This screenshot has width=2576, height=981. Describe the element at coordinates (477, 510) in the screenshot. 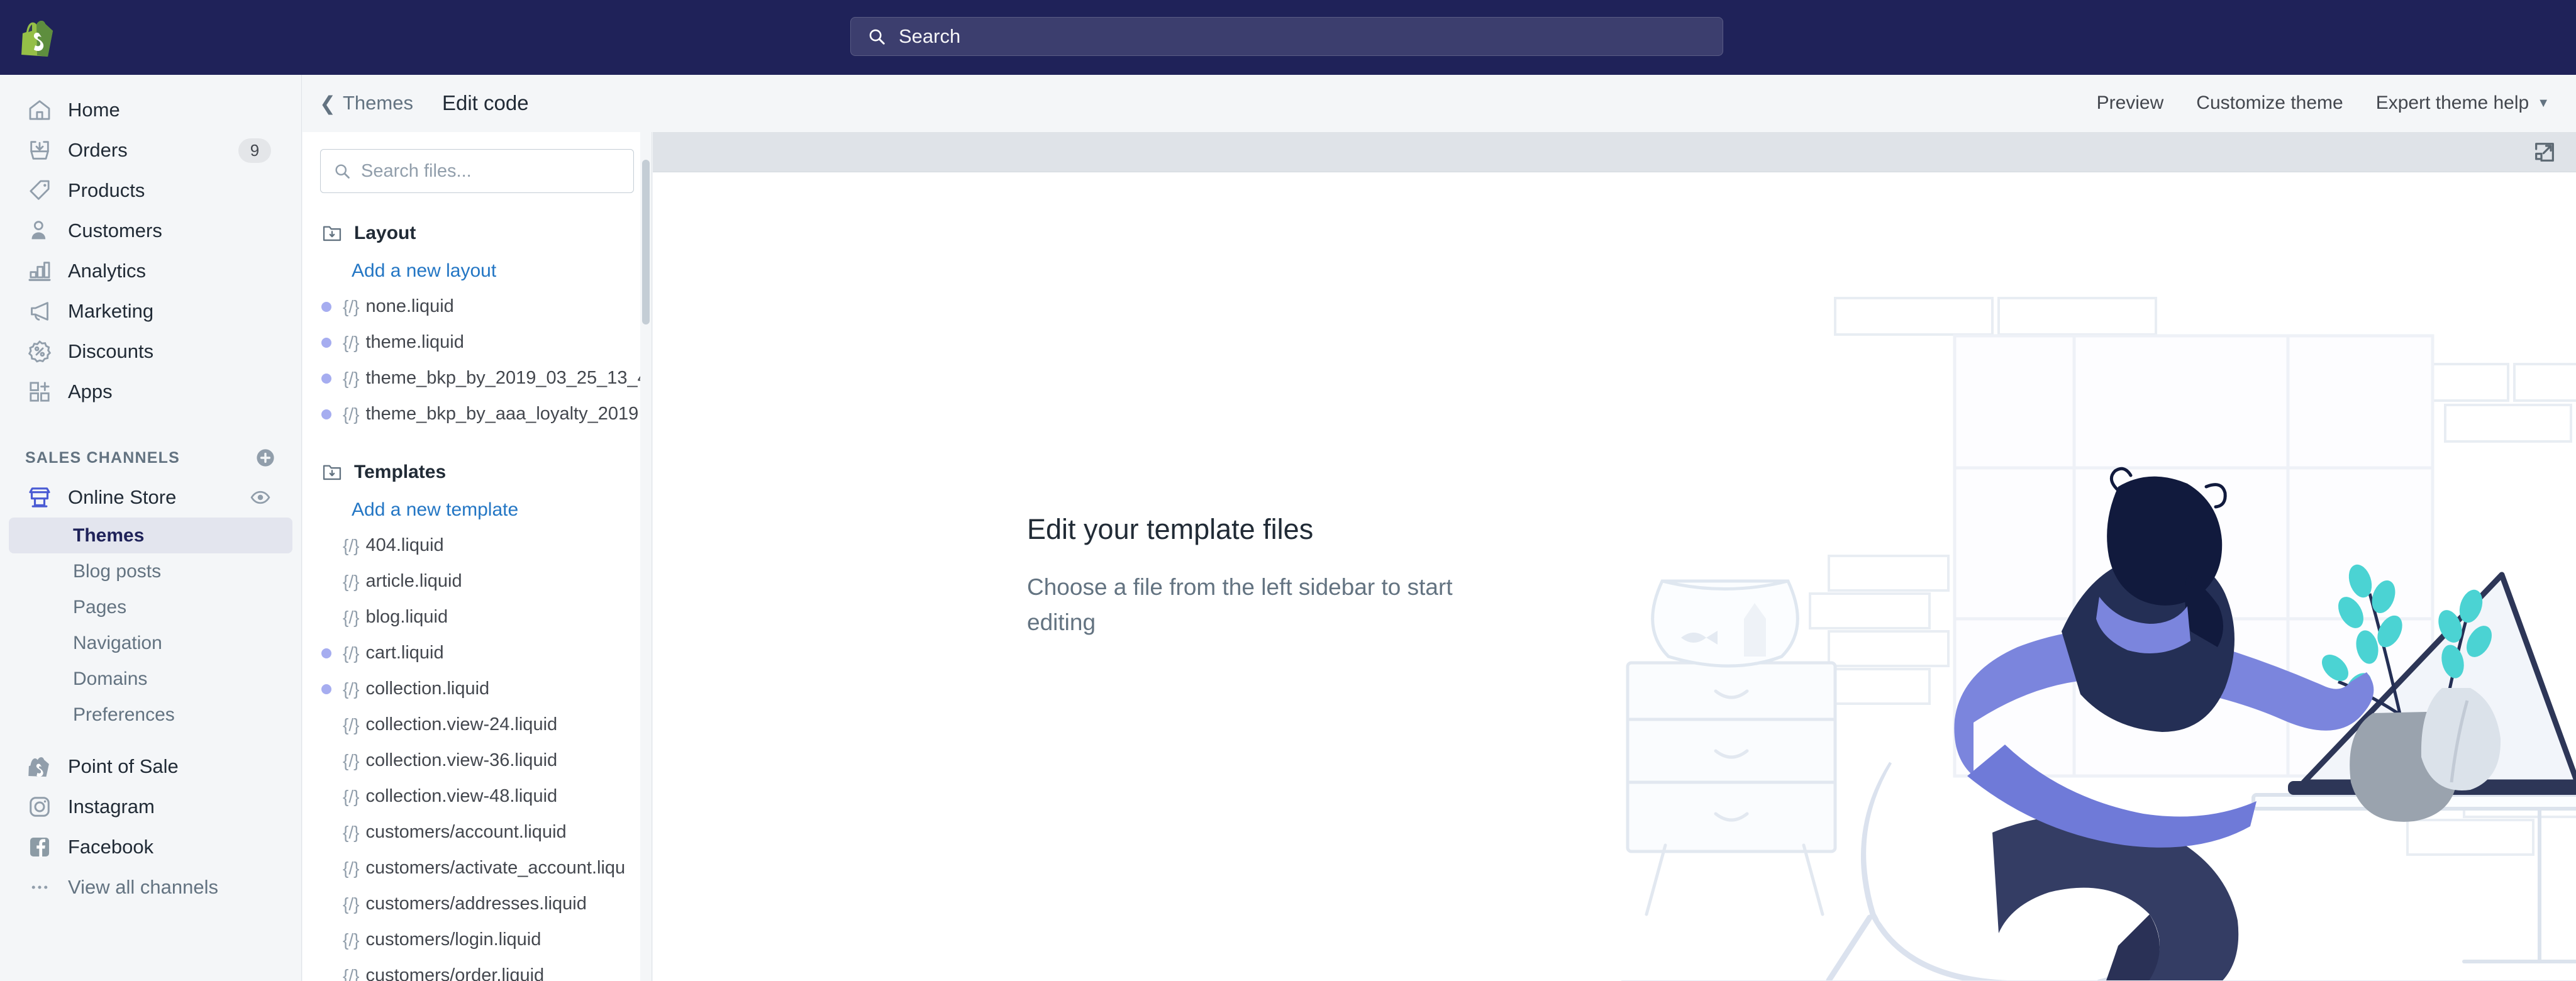

I see `add-new-template-link: Add a new template` at that location.